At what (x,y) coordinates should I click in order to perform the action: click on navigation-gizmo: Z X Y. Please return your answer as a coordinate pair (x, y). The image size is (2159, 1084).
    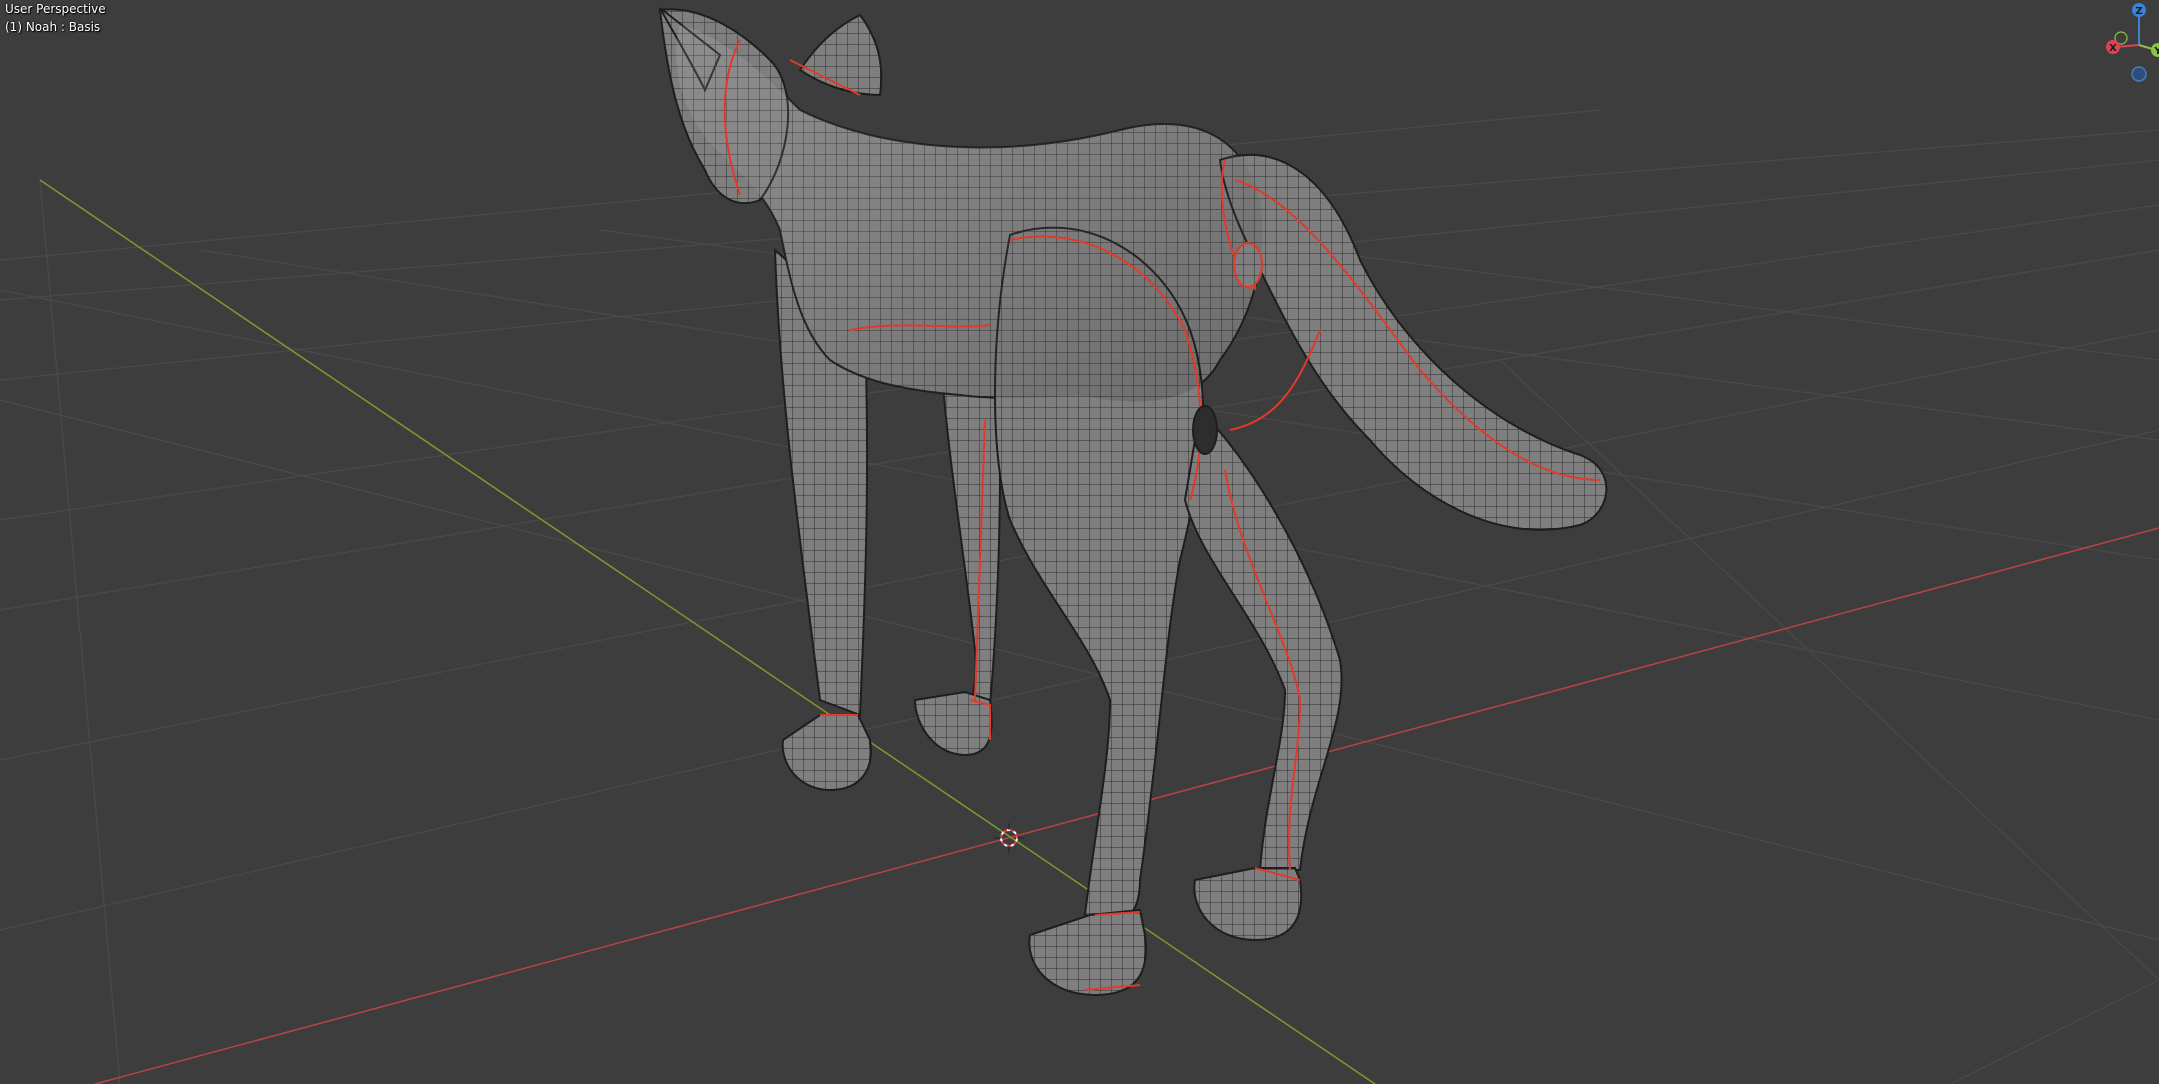
    Looking at the image, I should click on (2129, 45).